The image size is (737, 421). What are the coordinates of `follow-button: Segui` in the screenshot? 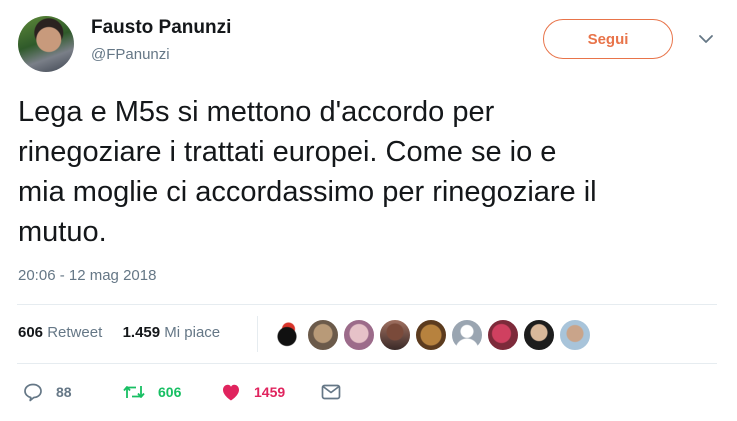 It's located at (608, 39).